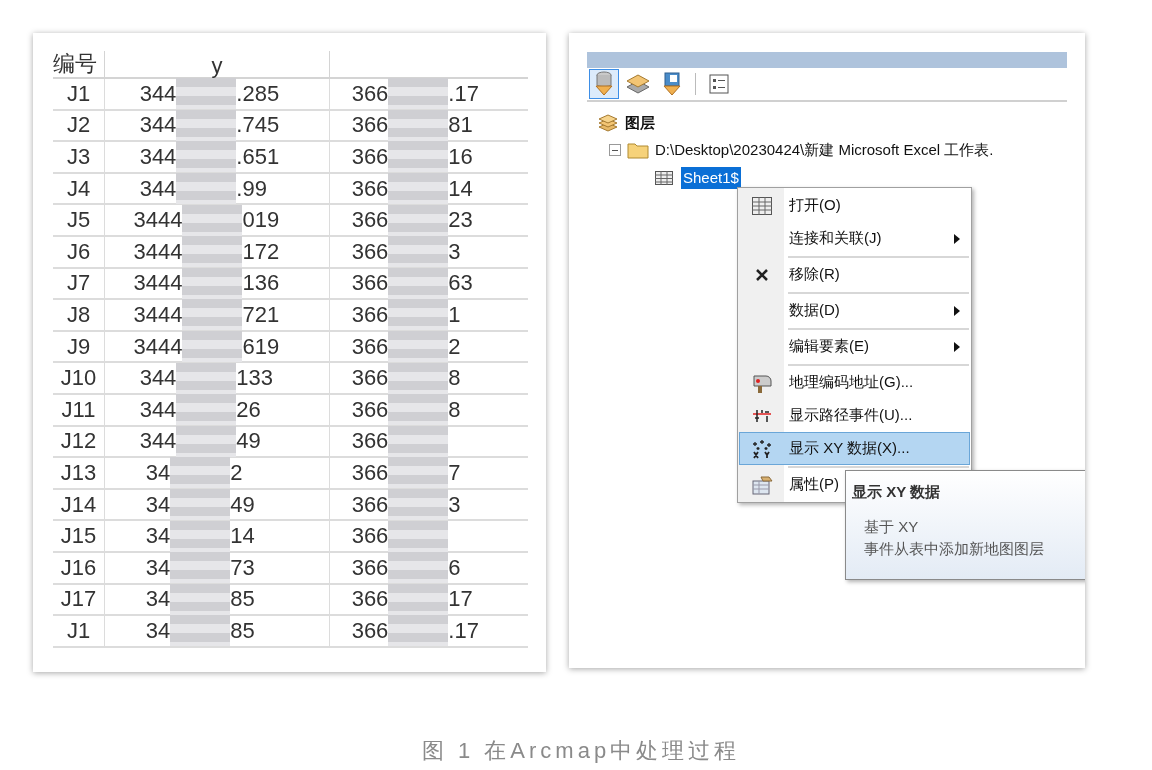  What do you see at coordinates (78, 220) in the screenshot?
I see `row-id: J5` at bounding box center [78, 220].